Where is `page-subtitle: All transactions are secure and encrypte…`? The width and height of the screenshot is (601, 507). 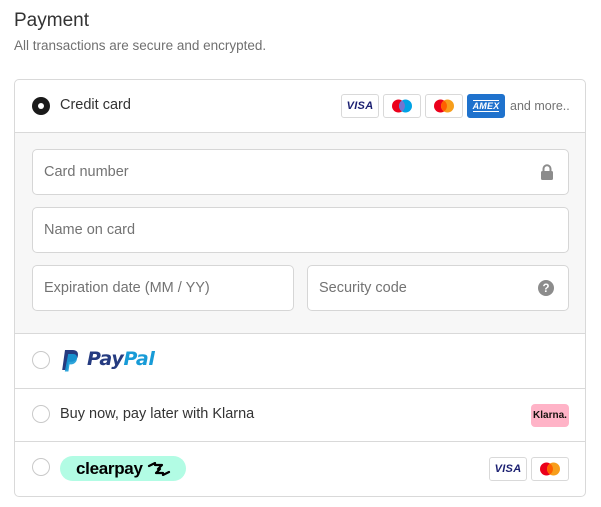
page-subtitle: All transactions are secure and encrypte… is located at coordinates (140, 45).